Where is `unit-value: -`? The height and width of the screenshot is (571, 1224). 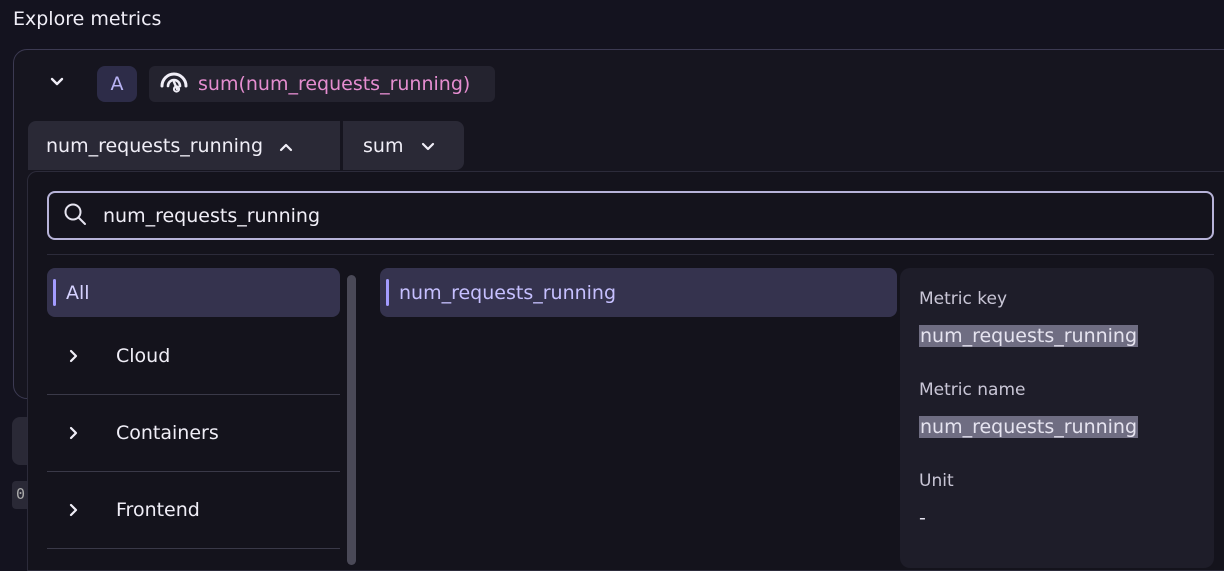
unit-value: - is located at coordinates (922, 518).